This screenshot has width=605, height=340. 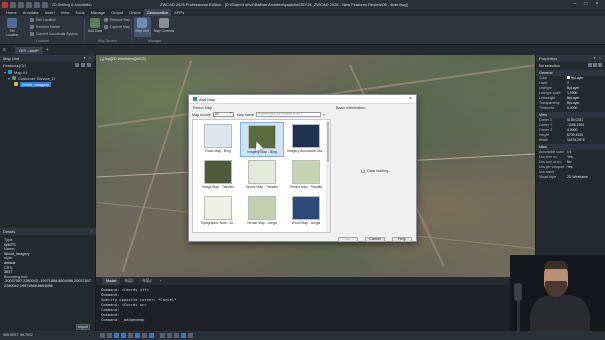 I want to click on detail-style: style: default, so click(x=48, y=260).